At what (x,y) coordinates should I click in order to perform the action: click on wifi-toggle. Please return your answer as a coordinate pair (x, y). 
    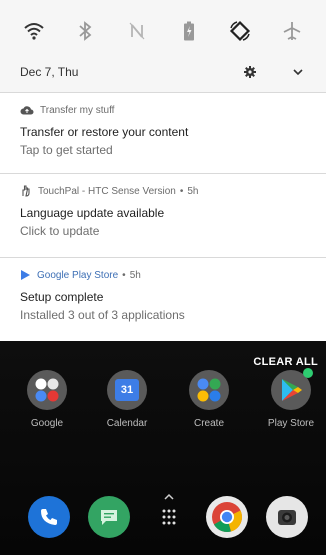
    Looking at the image, I should click on (34, 31).